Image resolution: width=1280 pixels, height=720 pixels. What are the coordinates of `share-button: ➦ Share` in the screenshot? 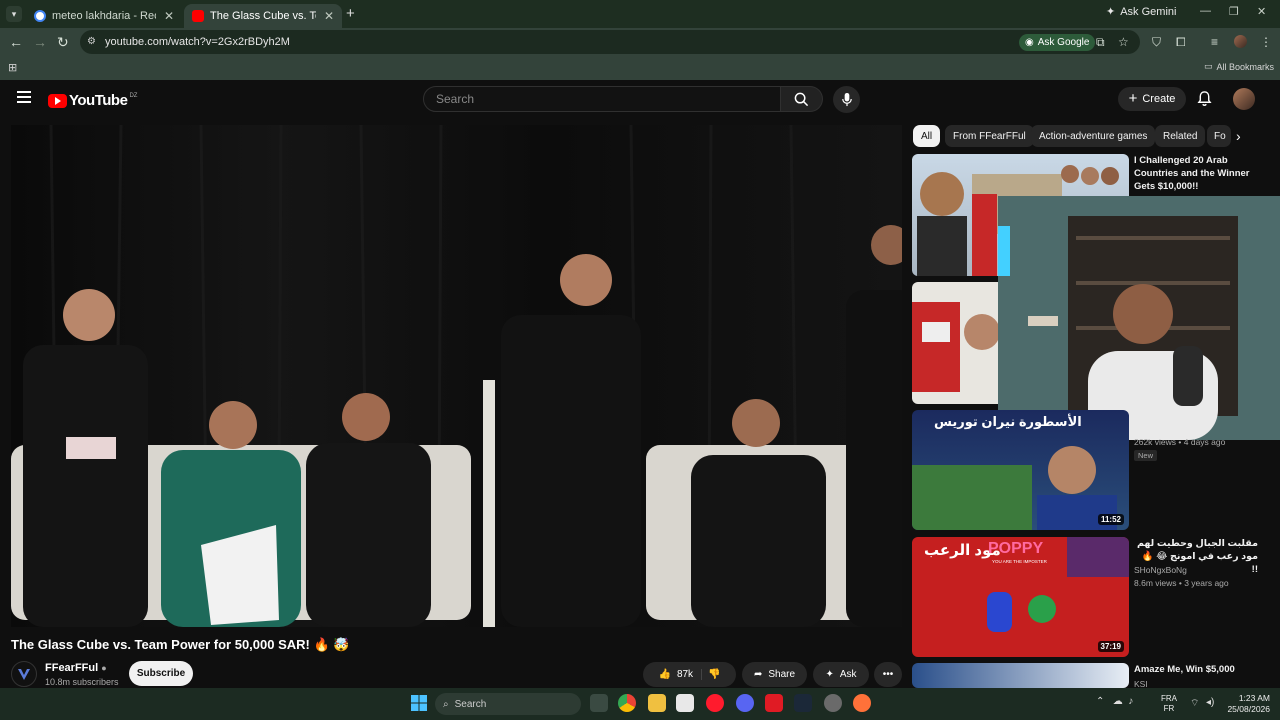 It's located at (774, 674).